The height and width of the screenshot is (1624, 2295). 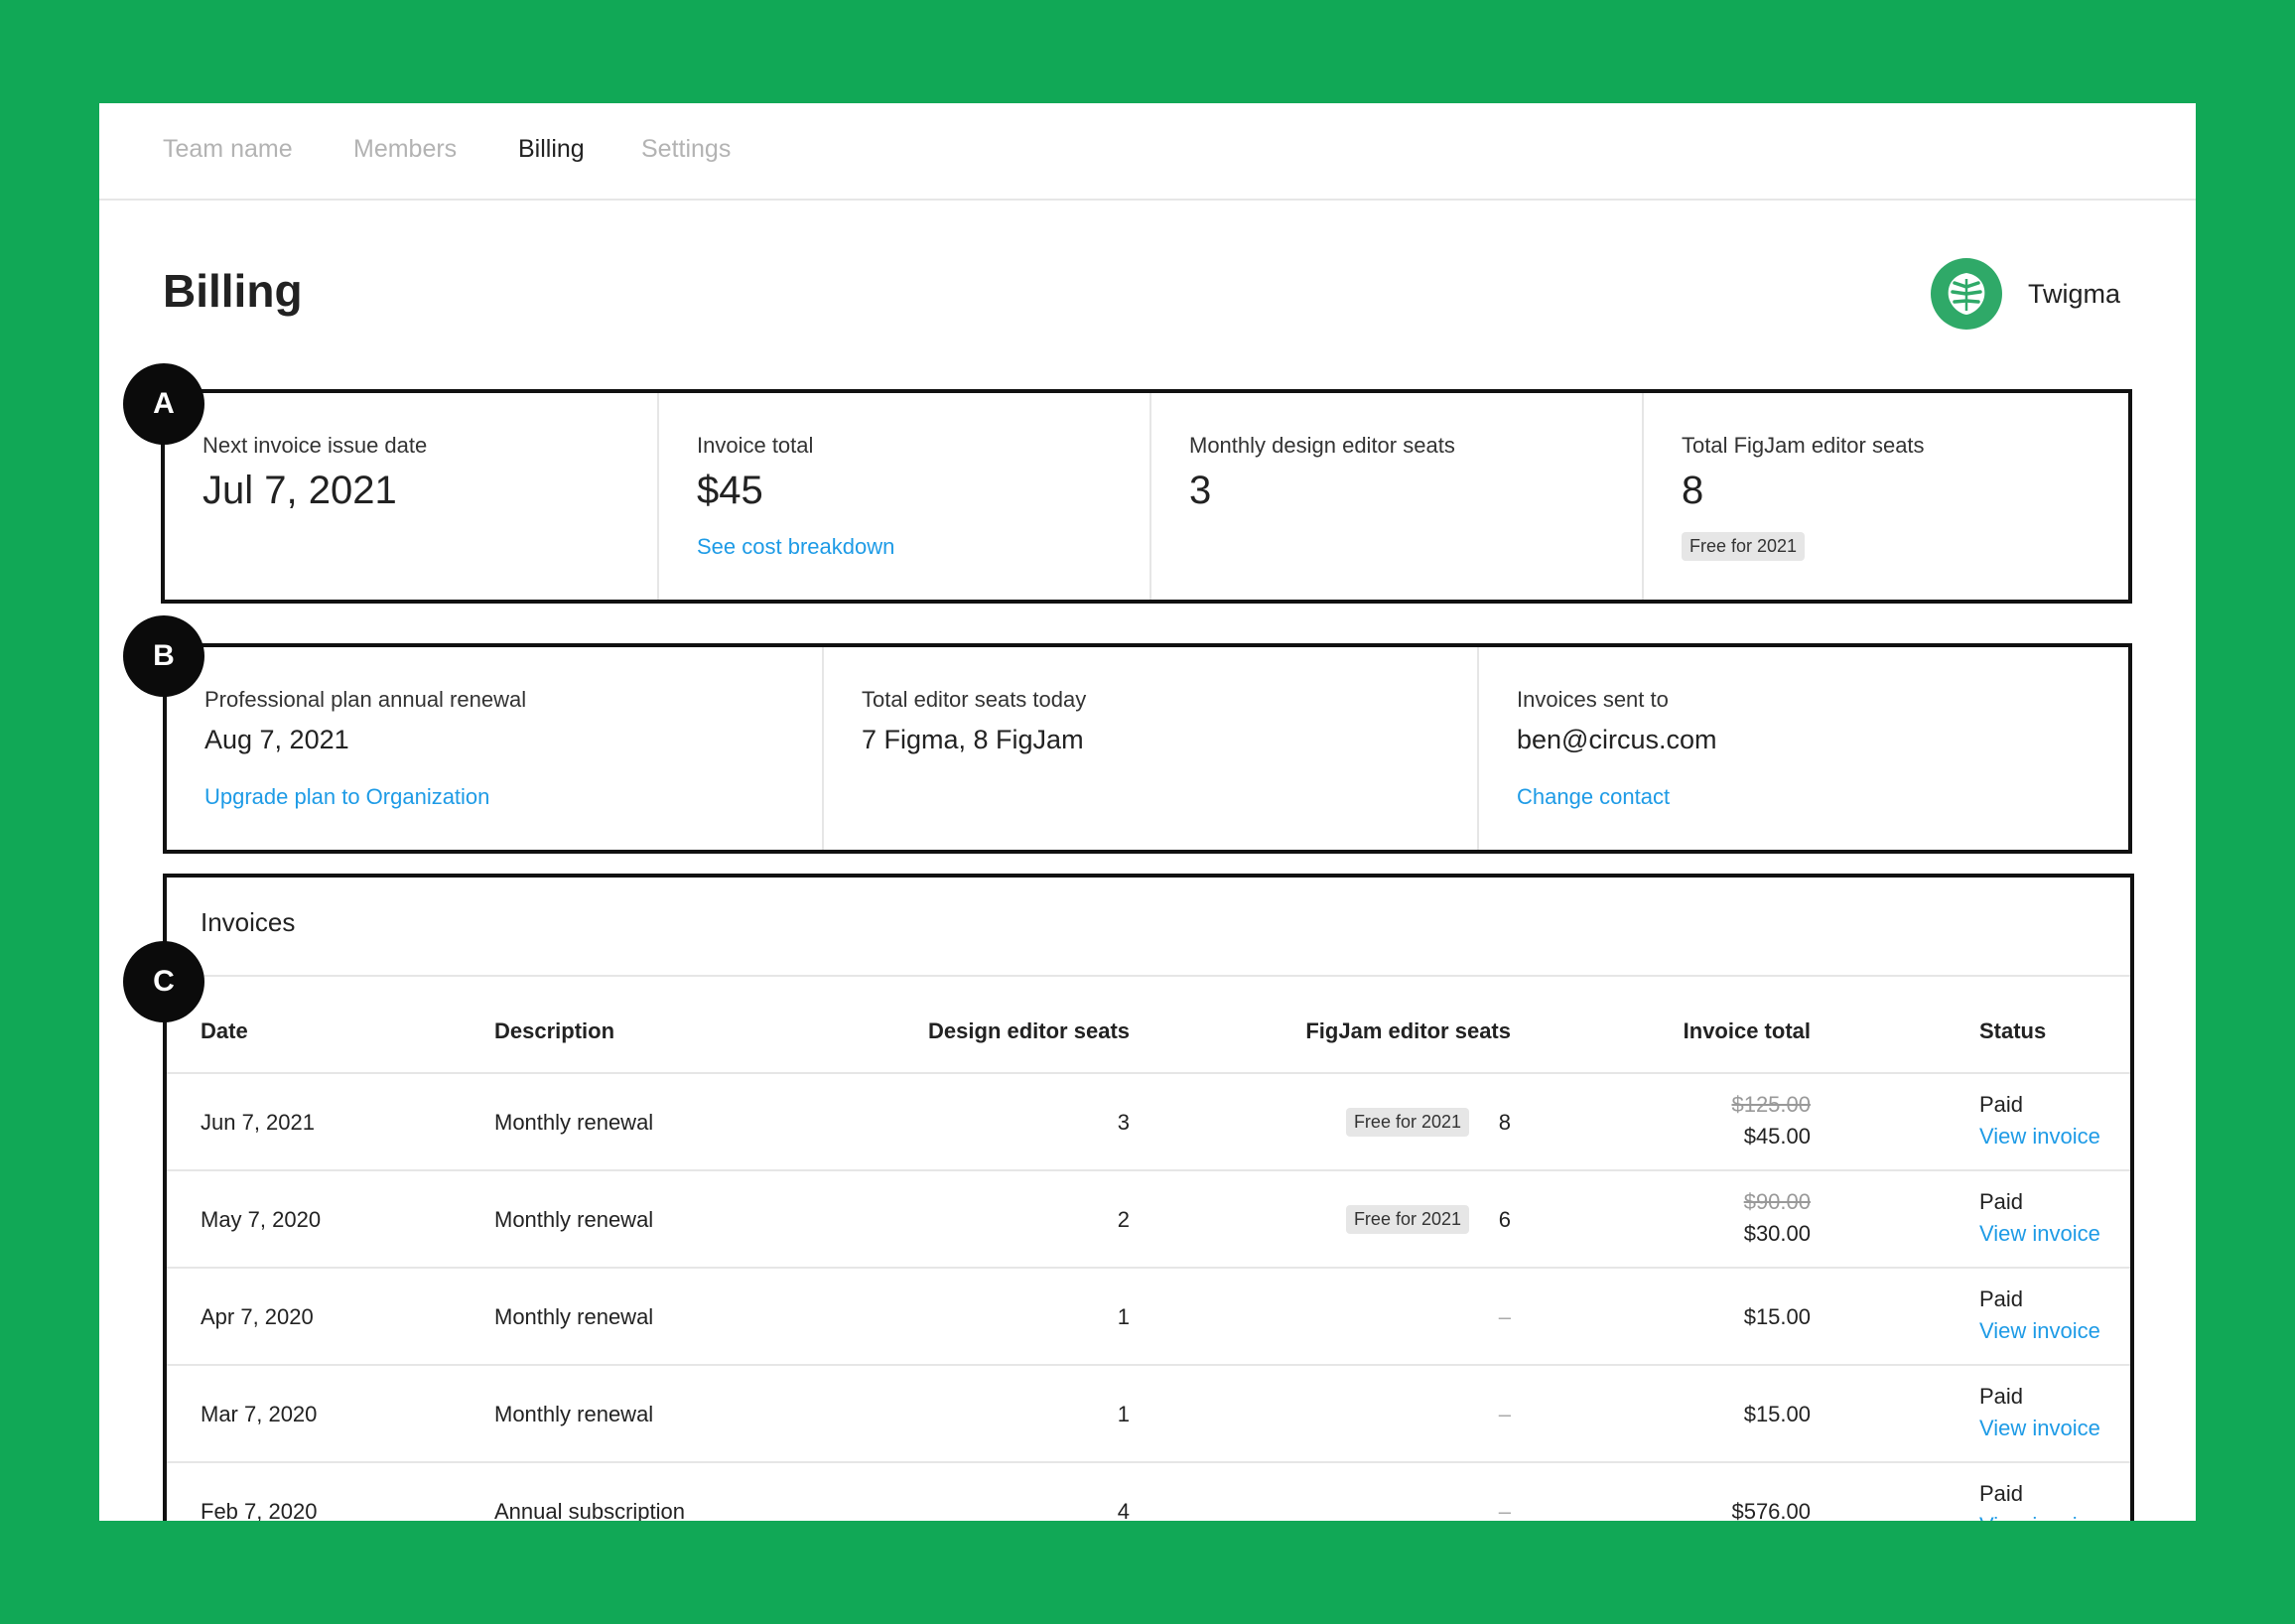 What do you see at coordinates (973, 739) in the screenshot?
I see `seats-today-value: 7 Figma, 8 FigJam` at bounding box center [973, 739].